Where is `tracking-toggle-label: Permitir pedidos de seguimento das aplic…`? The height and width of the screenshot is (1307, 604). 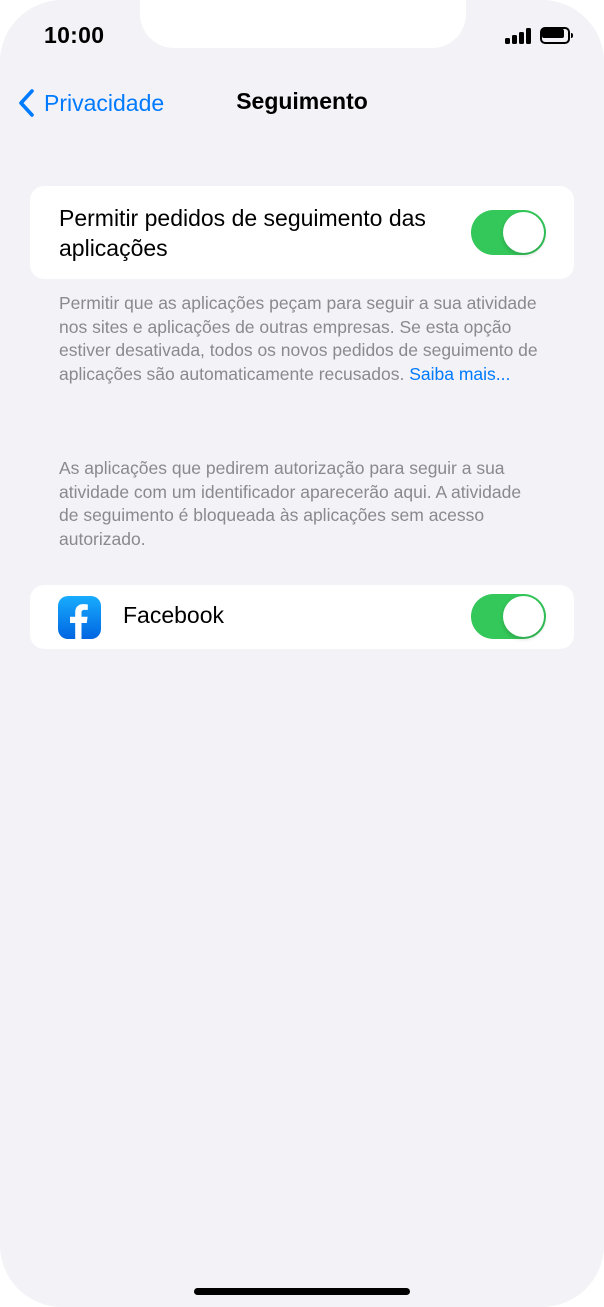 tracking-toggle-label: Permitir pedidos de seguimento das aplic… is located at coordinates (242, 233).